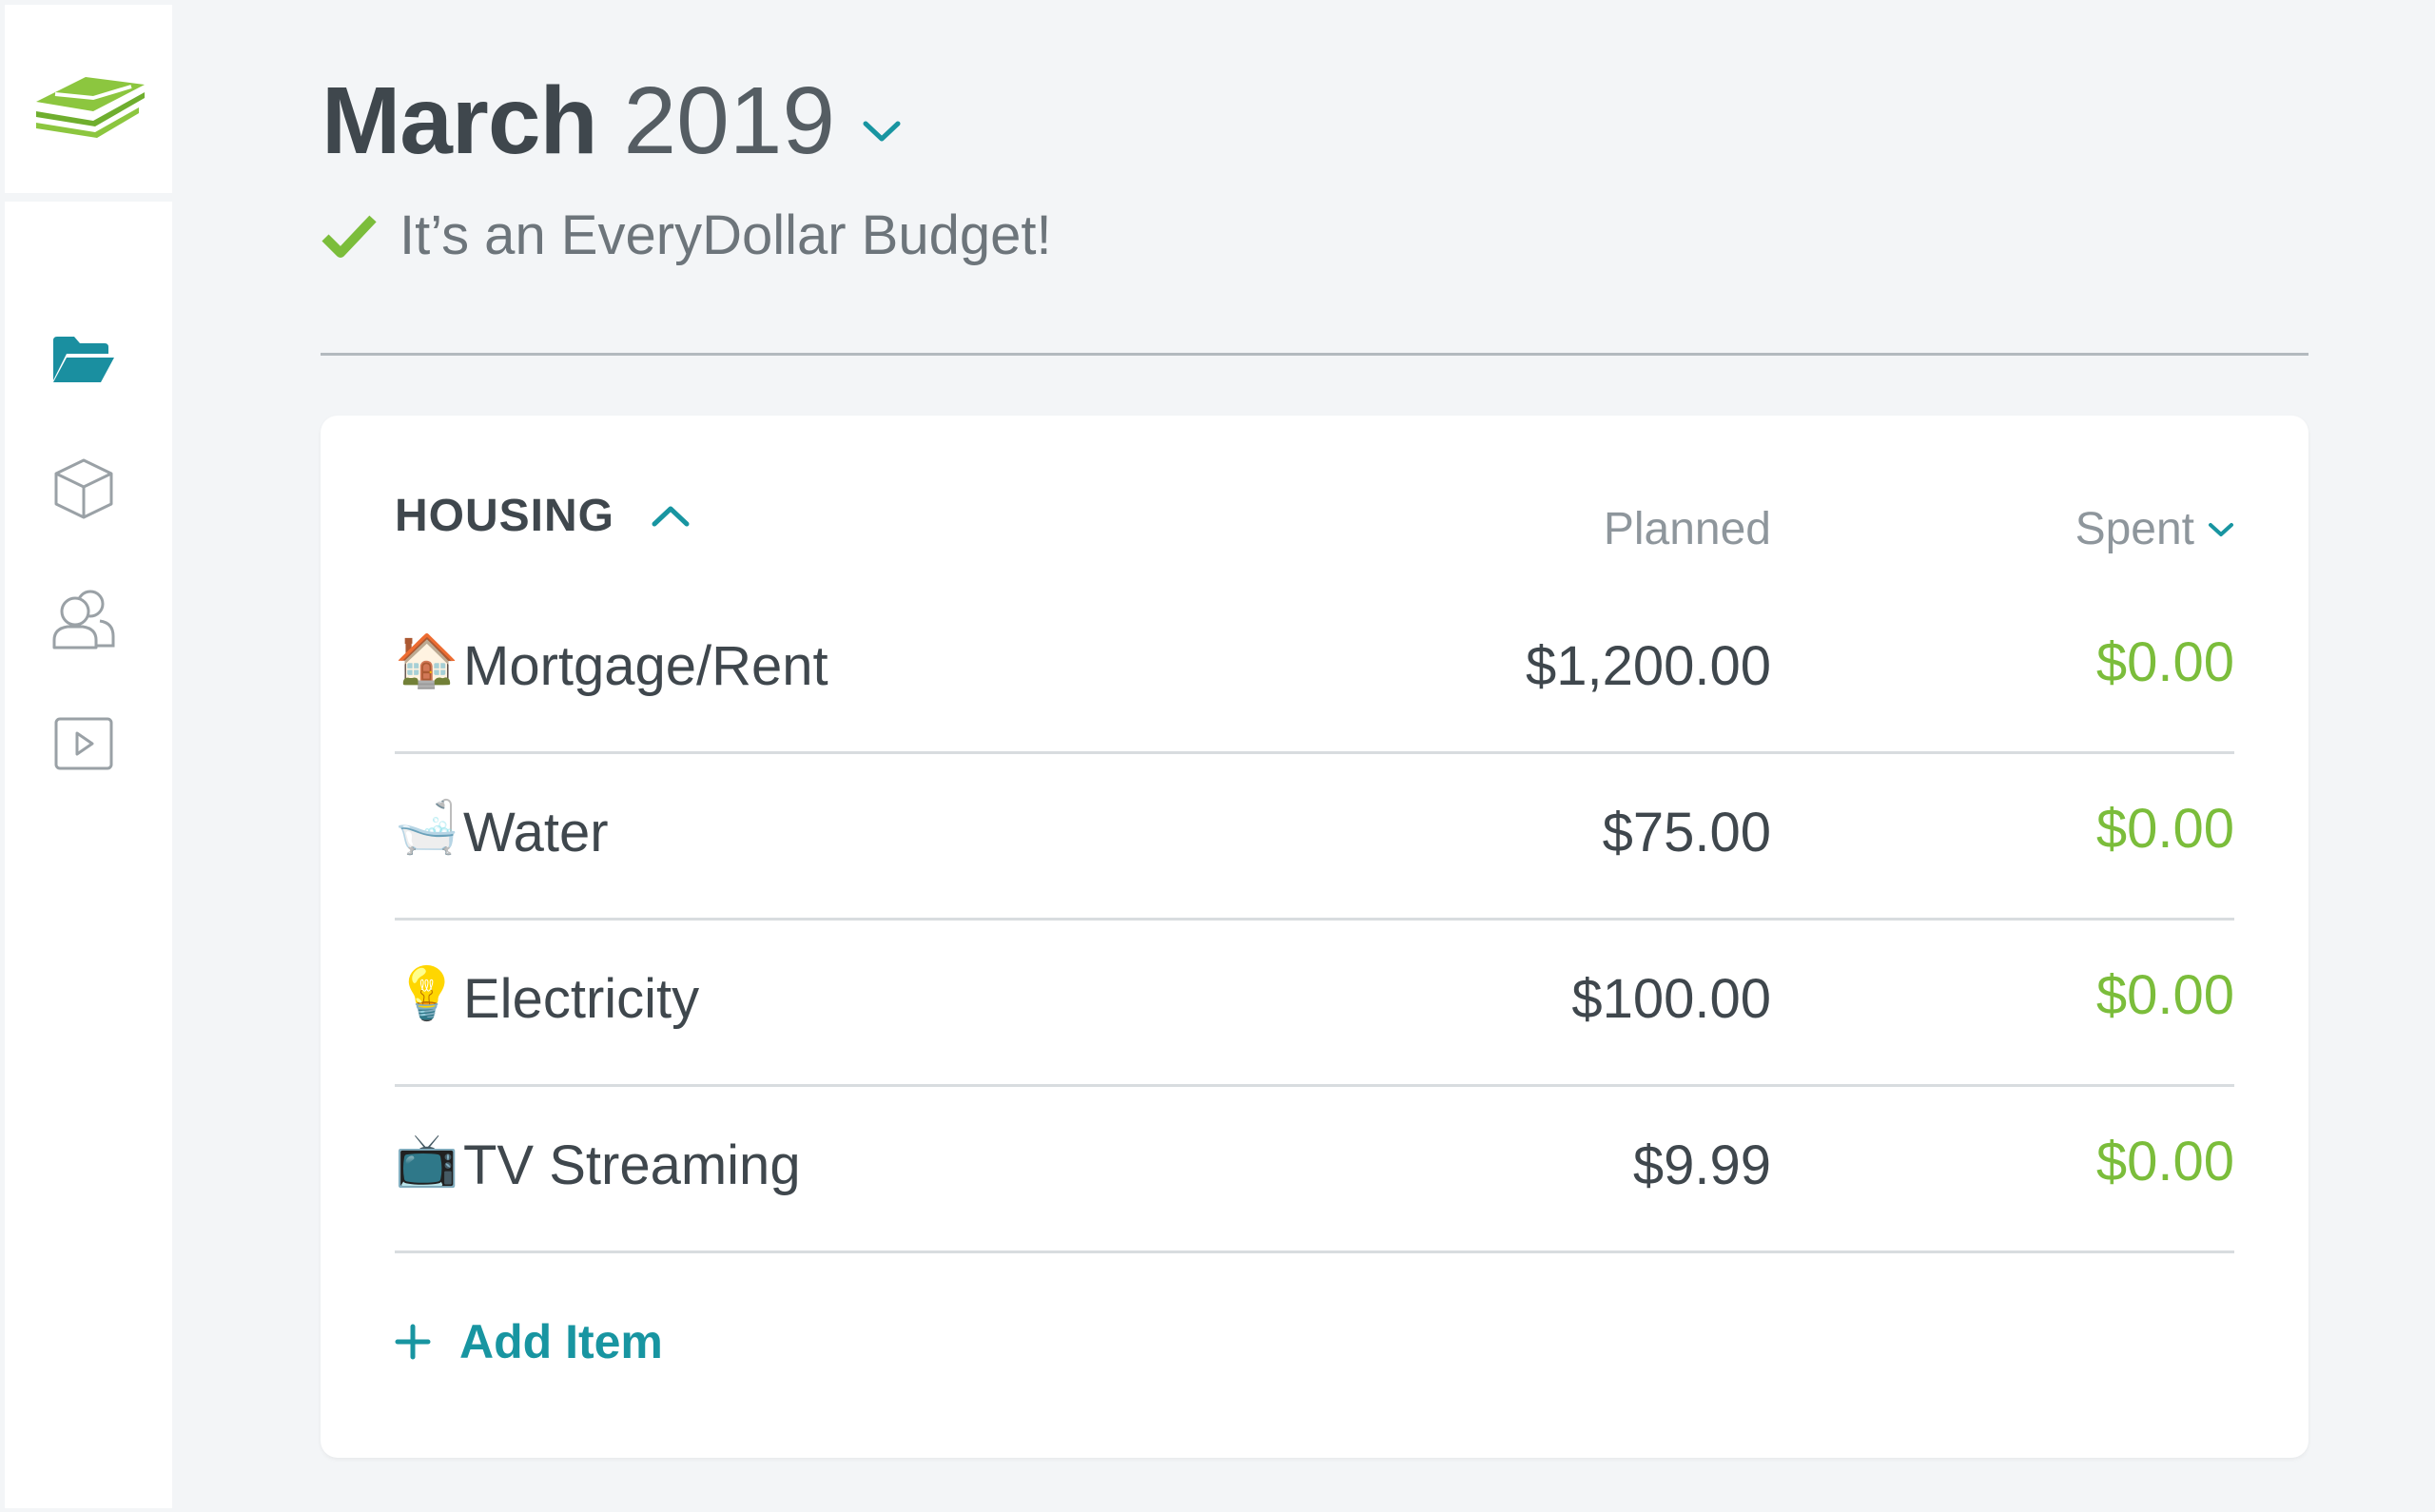 Image resolution: width=2435 pixels, height=1512 pixels. Describe the element at coordinates (1702, 1165) in the screenshot. I see `item-planned-amount: $9.99` at that location.